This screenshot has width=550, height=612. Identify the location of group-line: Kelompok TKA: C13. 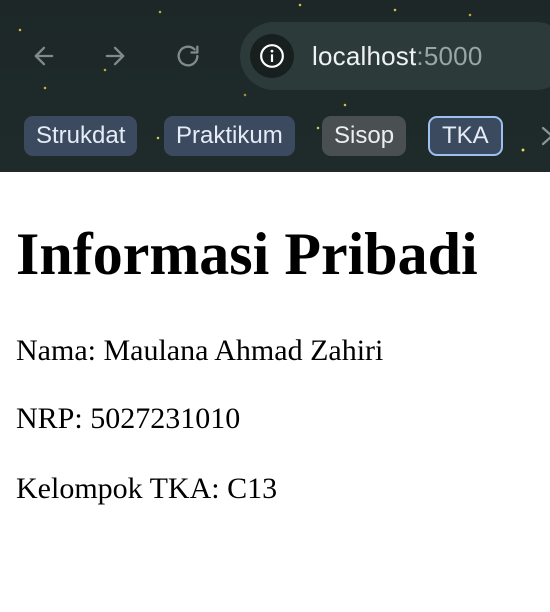
(147, 488).